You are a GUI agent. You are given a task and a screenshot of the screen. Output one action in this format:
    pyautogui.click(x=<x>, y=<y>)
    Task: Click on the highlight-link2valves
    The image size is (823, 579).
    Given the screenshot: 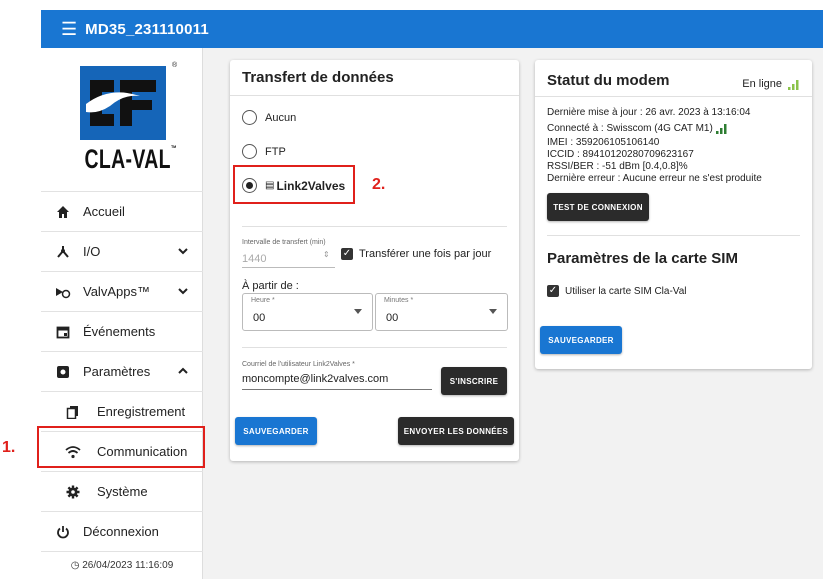 What is the action you would take?
    pyautogui.click(x=294, y=184)
    